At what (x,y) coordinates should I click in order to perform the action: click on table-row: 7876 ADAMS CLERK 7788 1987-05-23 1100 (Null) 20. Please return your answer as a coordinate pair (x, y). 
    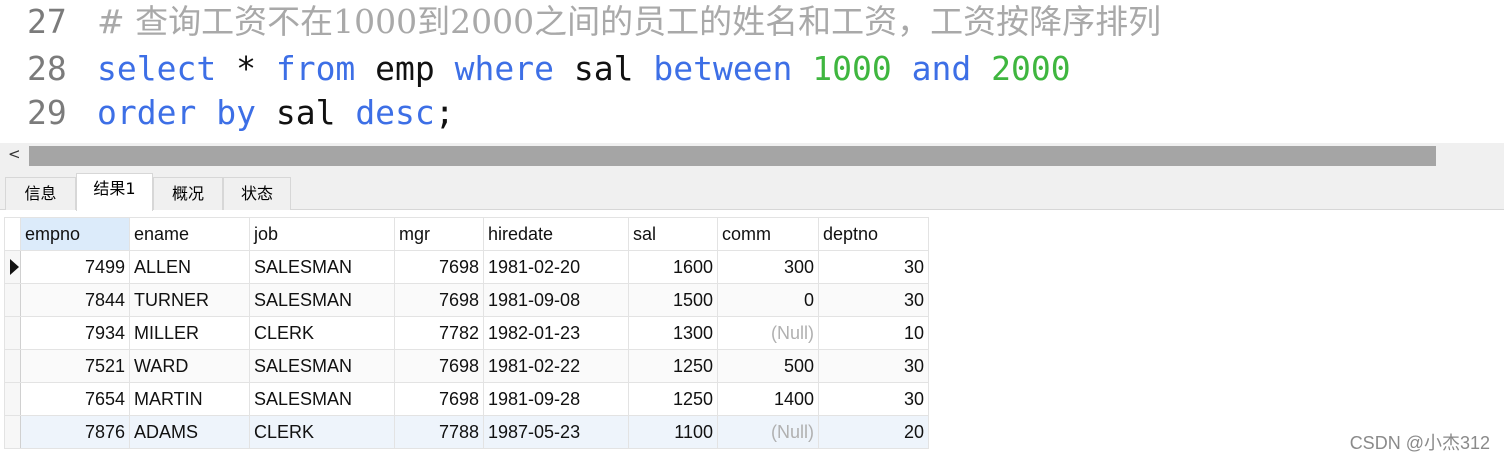
    Looking at the image, I should click on (466, 432).